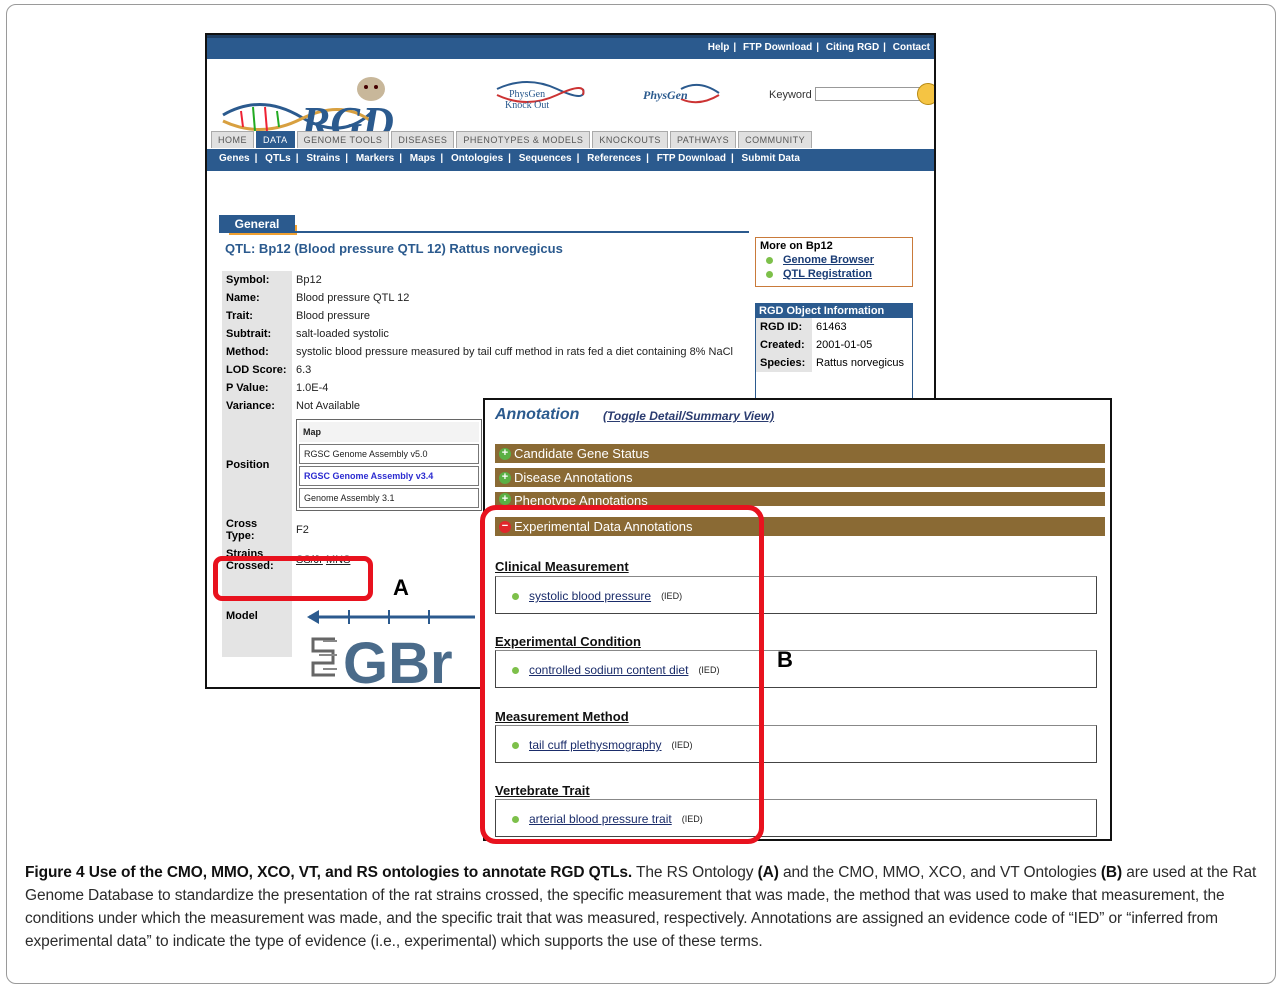 The image size is (1282, 988). Describe the element at coordinates (852, 47) in the screenshot. I see `citing-rgd-link: Citing RGD` at that location.